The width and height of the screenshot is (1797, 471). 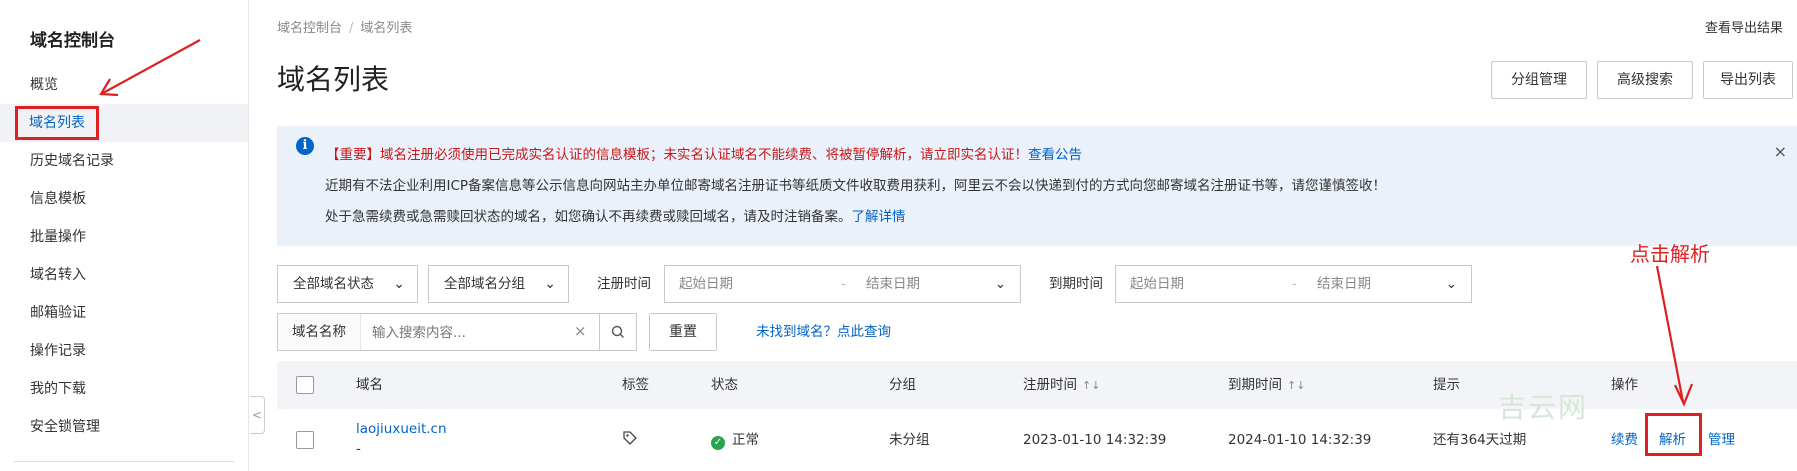 I want to click on search-input, so click(x=482, y=333).